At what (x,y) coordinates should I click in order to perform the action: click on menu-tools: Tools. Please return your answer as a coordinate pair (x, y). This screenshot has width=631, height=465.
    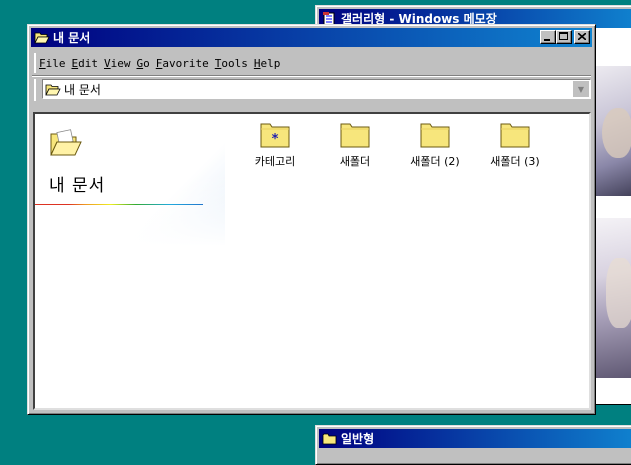
    Looking at the image, I should click on (231, 63).